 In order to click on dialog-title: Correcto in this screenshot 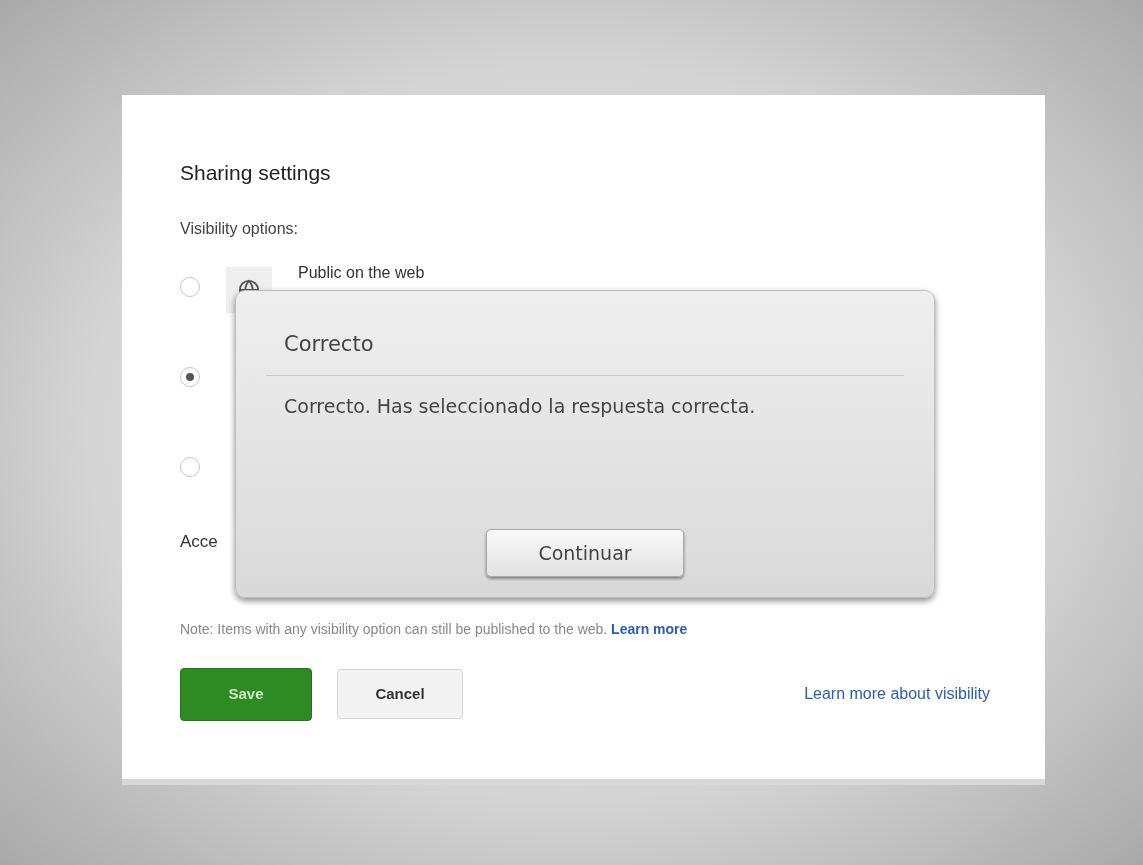, I will do `click(585, 352)`.